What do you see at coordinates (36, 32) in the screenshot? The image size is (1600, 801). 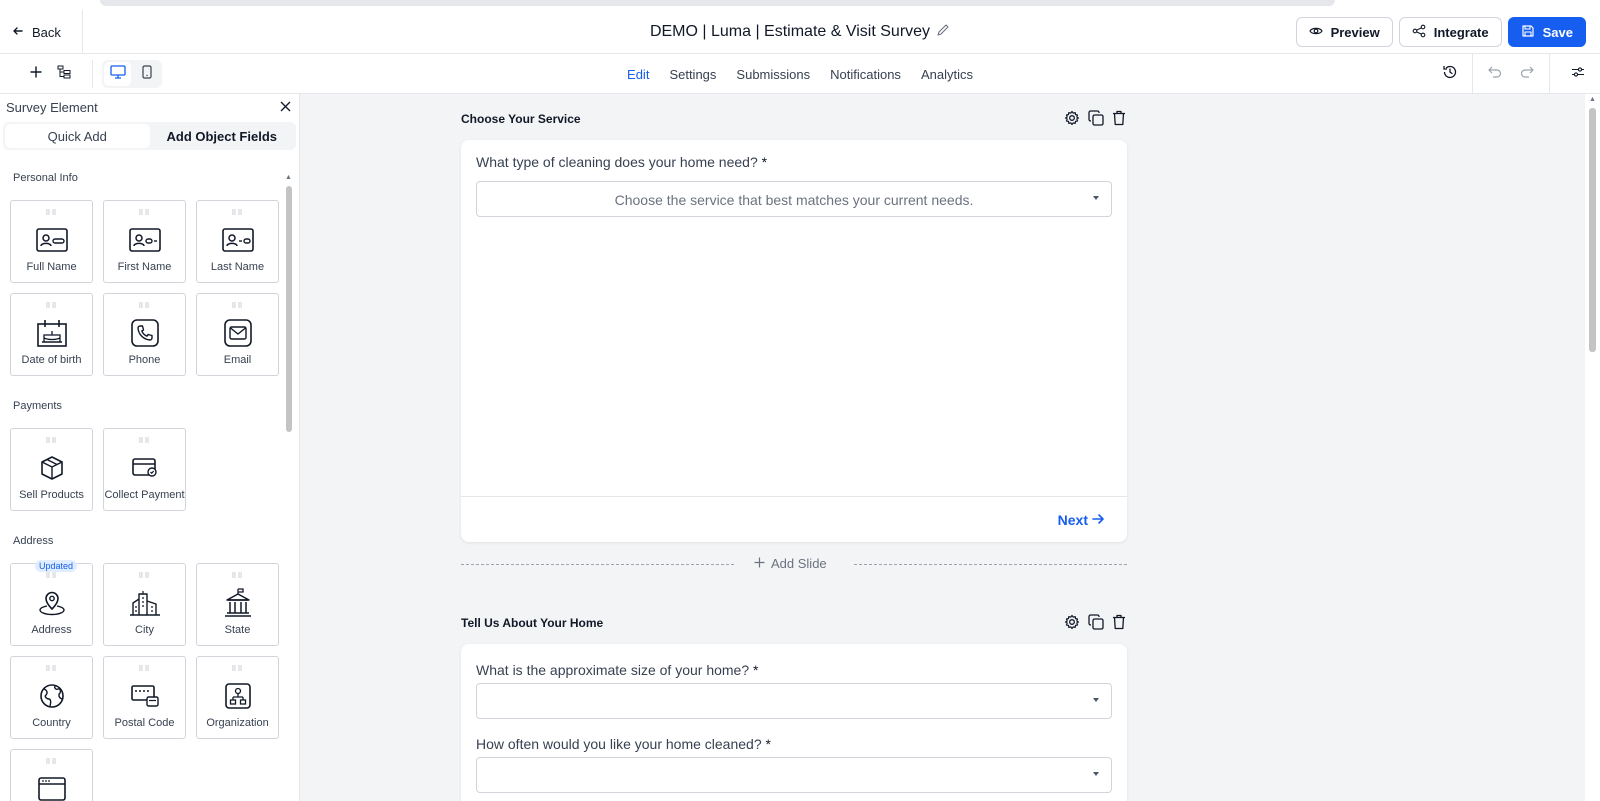 I see `back-button: Back` at bounding box center [36, 32].